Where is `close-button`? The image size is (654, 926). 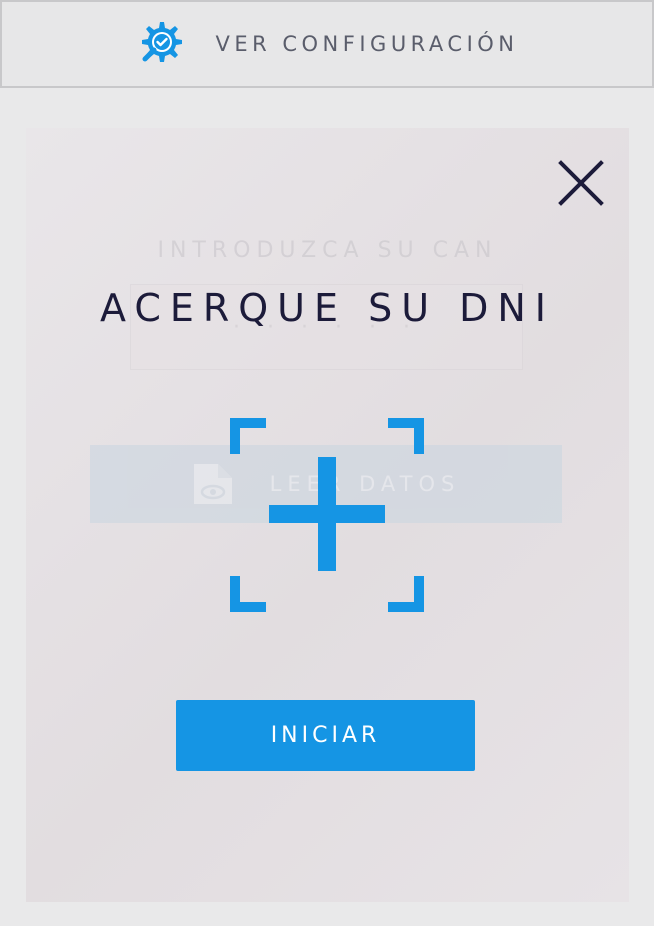
close-button is located at coordinates (581, 183).